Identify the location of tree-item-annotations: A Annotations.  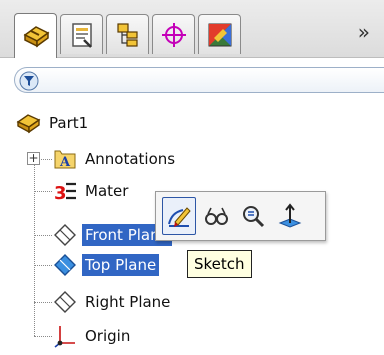
(115, 159).